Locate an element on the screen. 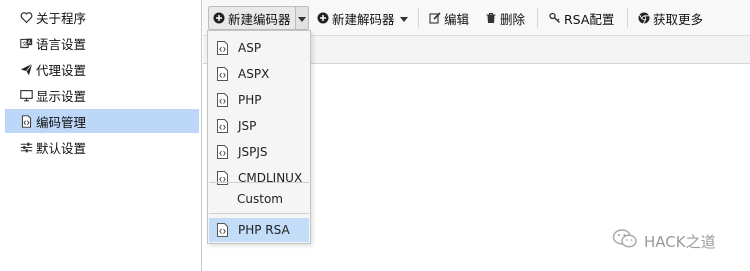 The image size is (750, 271). sidebar-item-label: 显示设置 is located at coordinates (61, 96).